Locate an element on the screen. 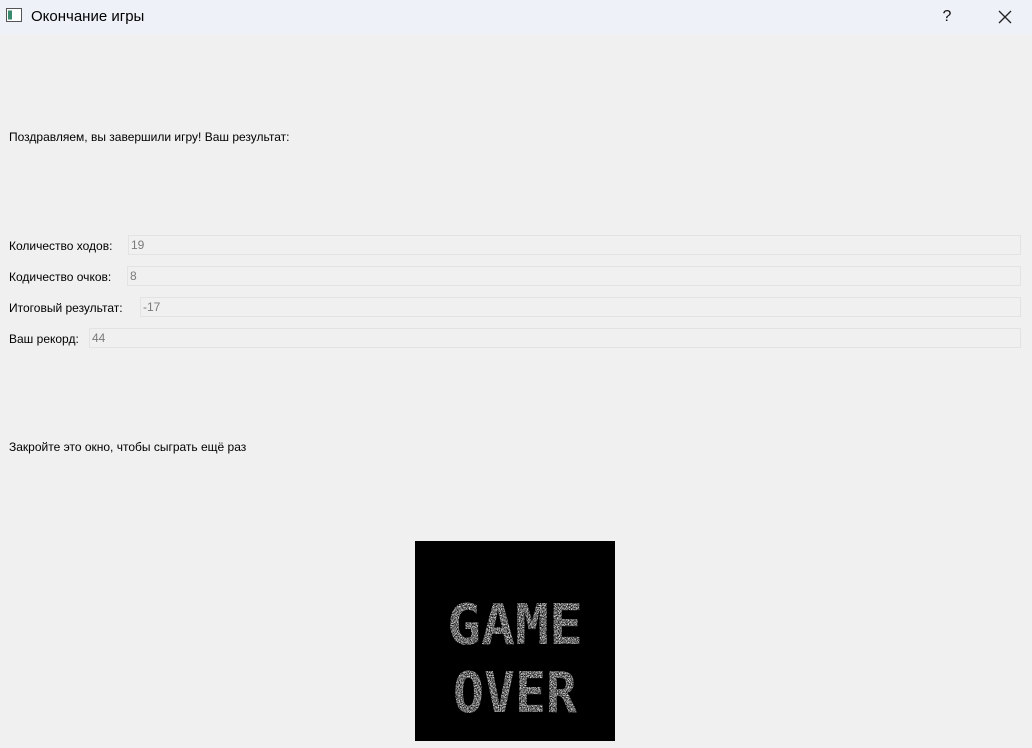 The height and width of the screenshot is (748, 1032). game-over-graphic: GAME OVER is located at coordinates (515, 659).